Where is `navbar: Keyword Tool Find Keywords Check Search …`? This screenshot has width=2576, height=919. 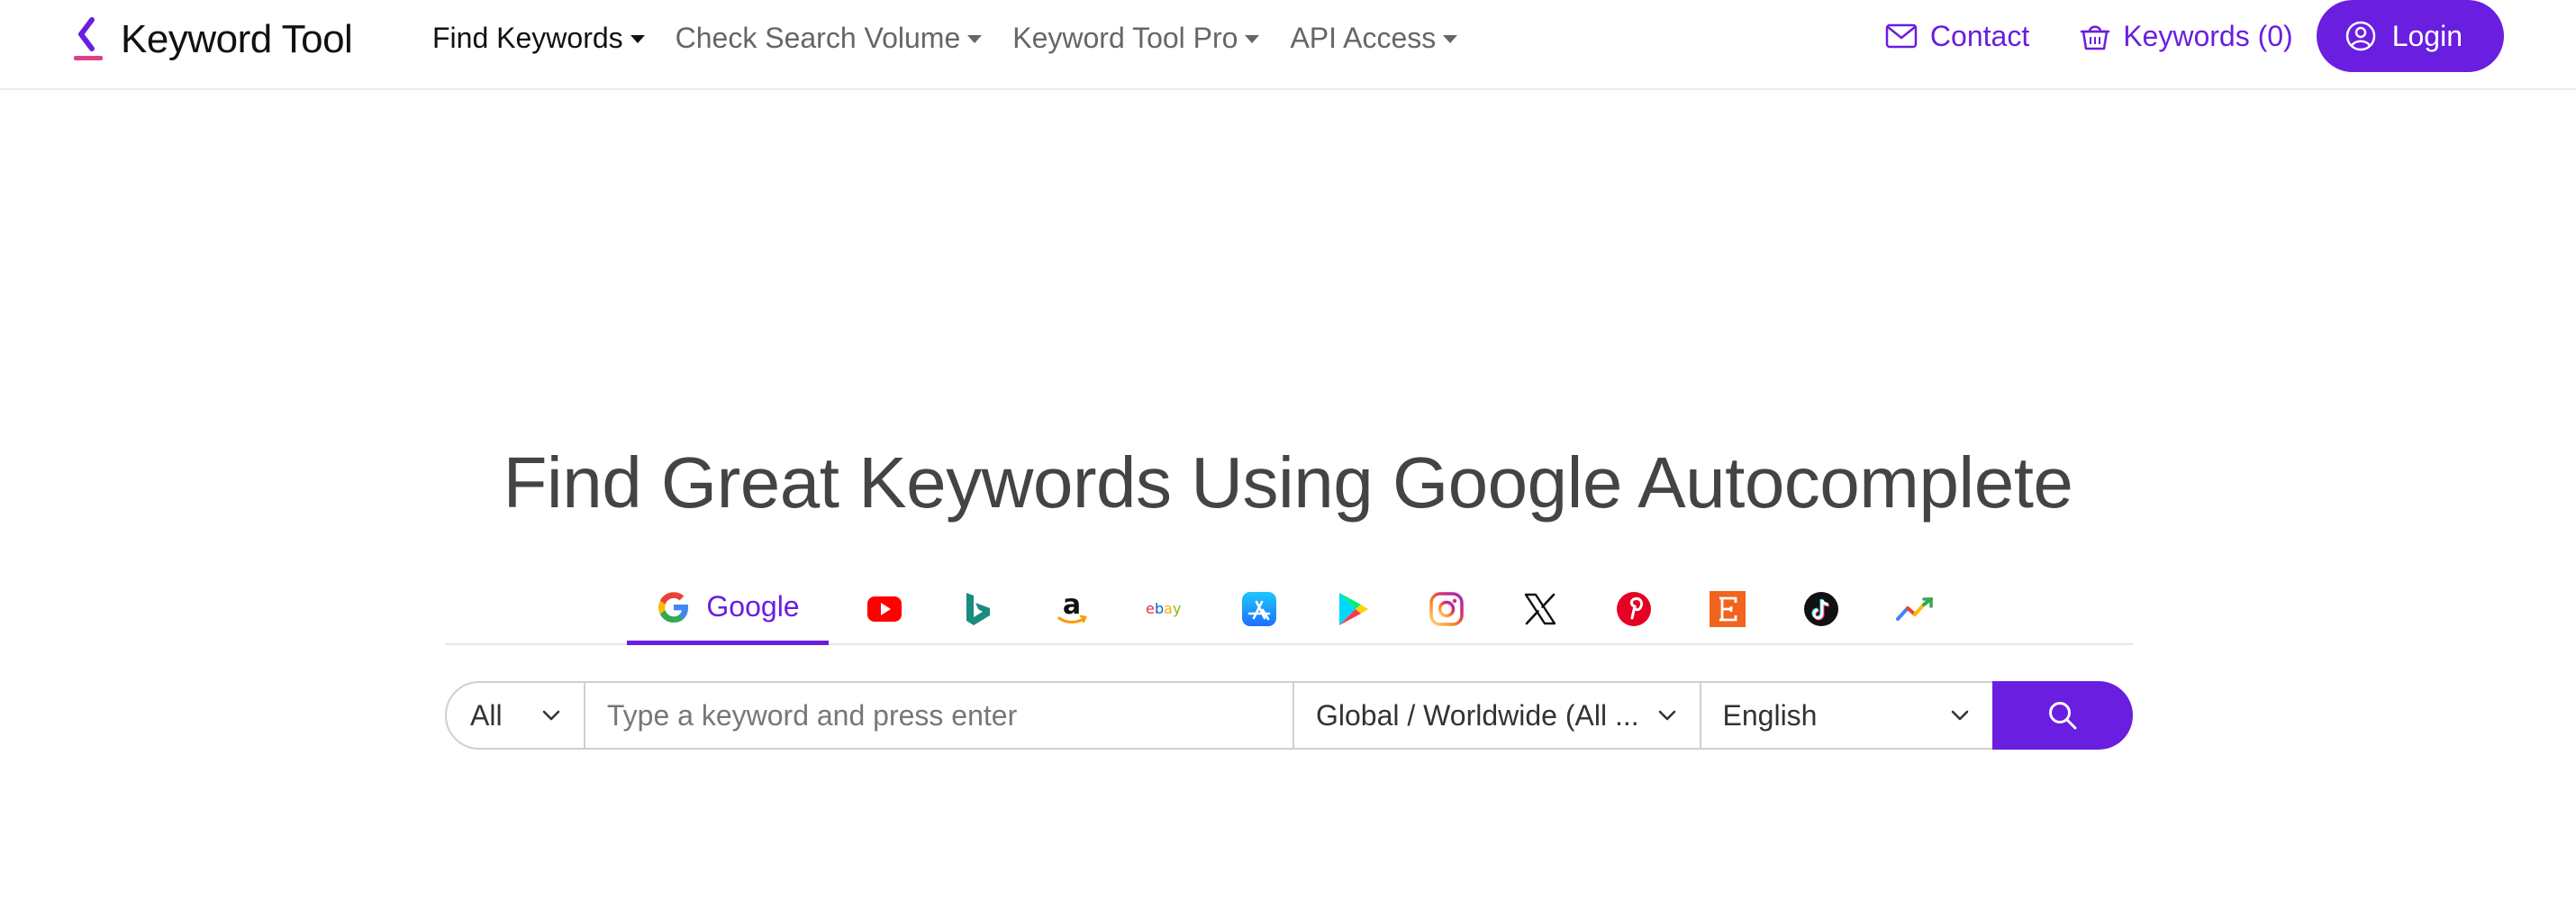 navbar: Keyword Tool Find Keywords Check Search … is located at coordinates (1288, 45).